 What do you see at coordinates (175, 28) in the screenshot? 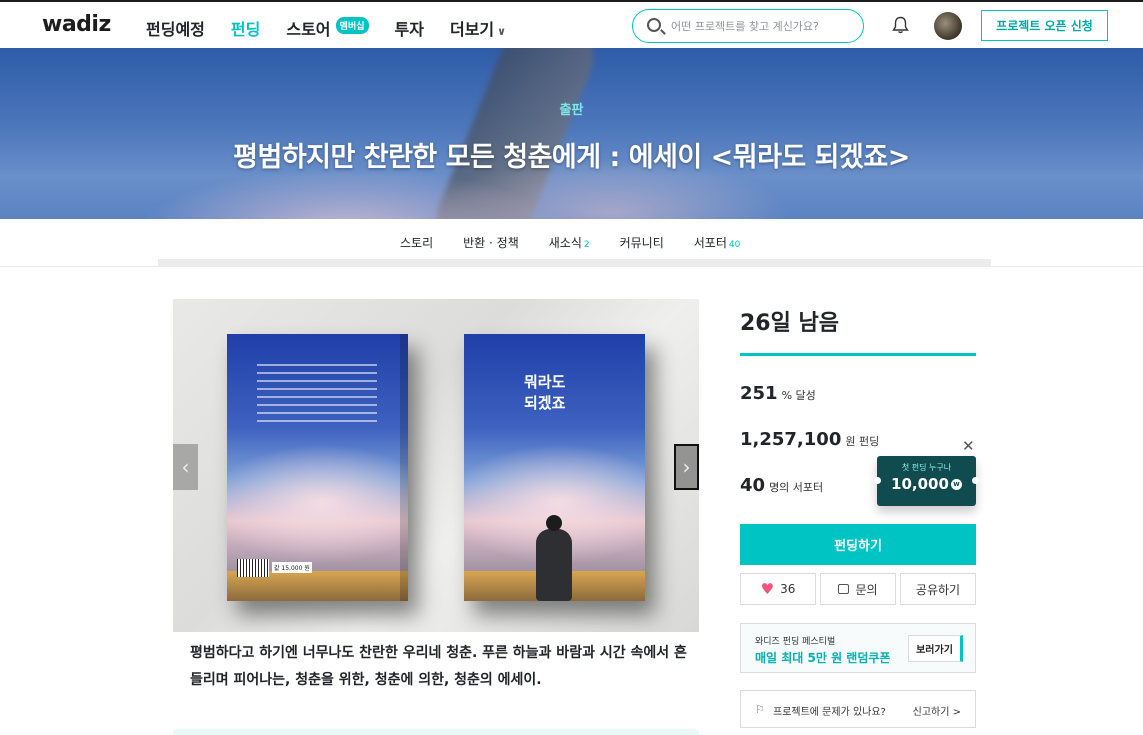
I see `nav-upcoming: 펀딩예정` at bounding box center [175, 28].